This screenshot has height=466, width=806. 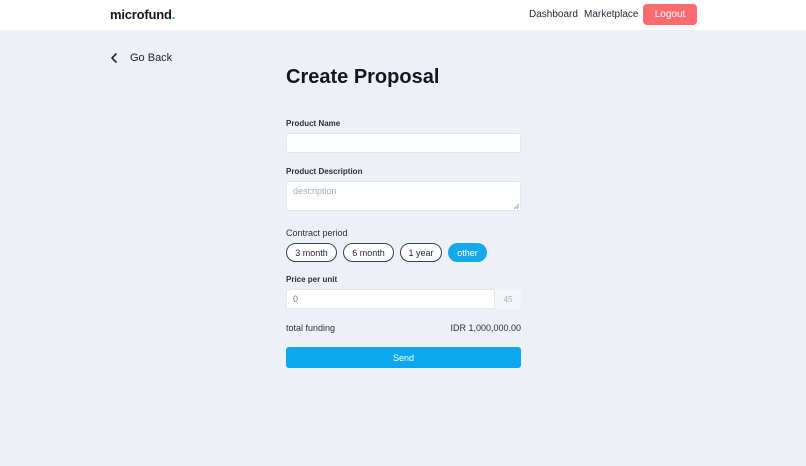 I want to click on period-option-6-month: 6 month, so click(x=368, y=252).